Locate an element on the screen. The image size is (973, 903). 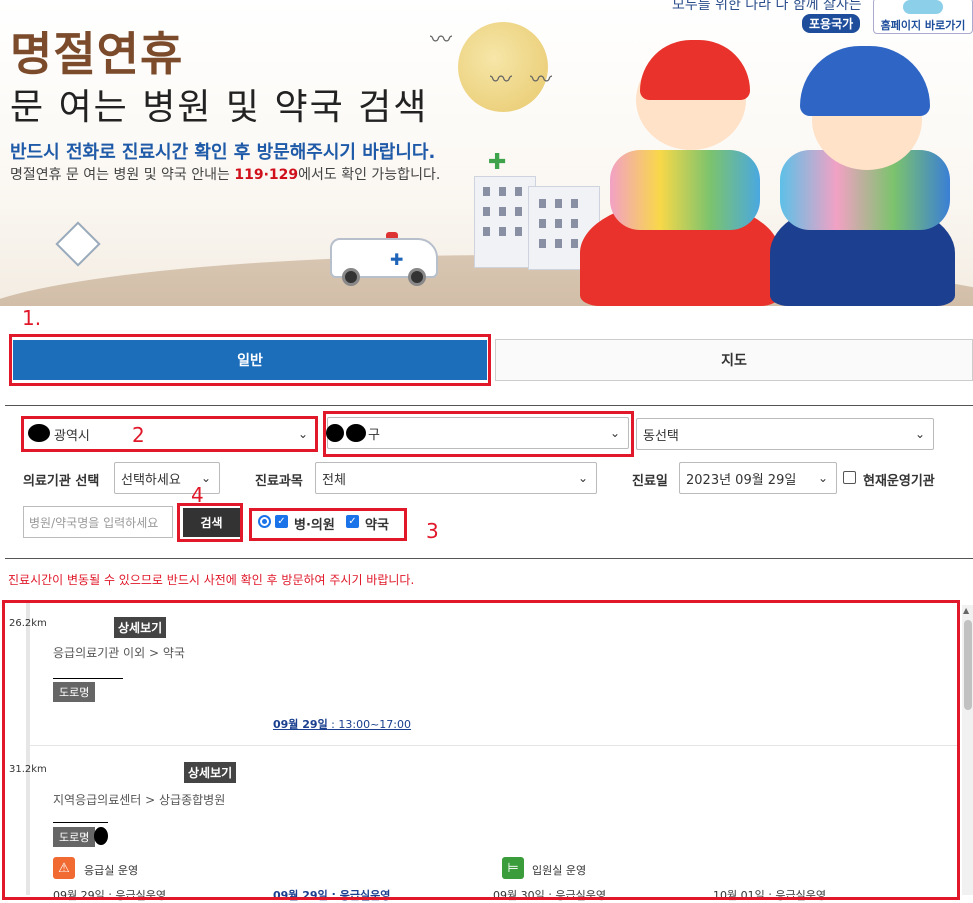
institution-type-value: 선택하세요 is located at coordinates (151, 480).